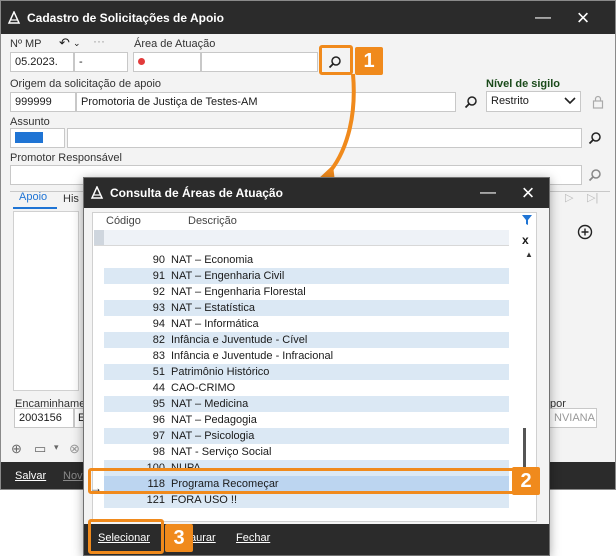  I want to click on list-item: 82 Infância e Juventude - Cível, so click(306, 340).